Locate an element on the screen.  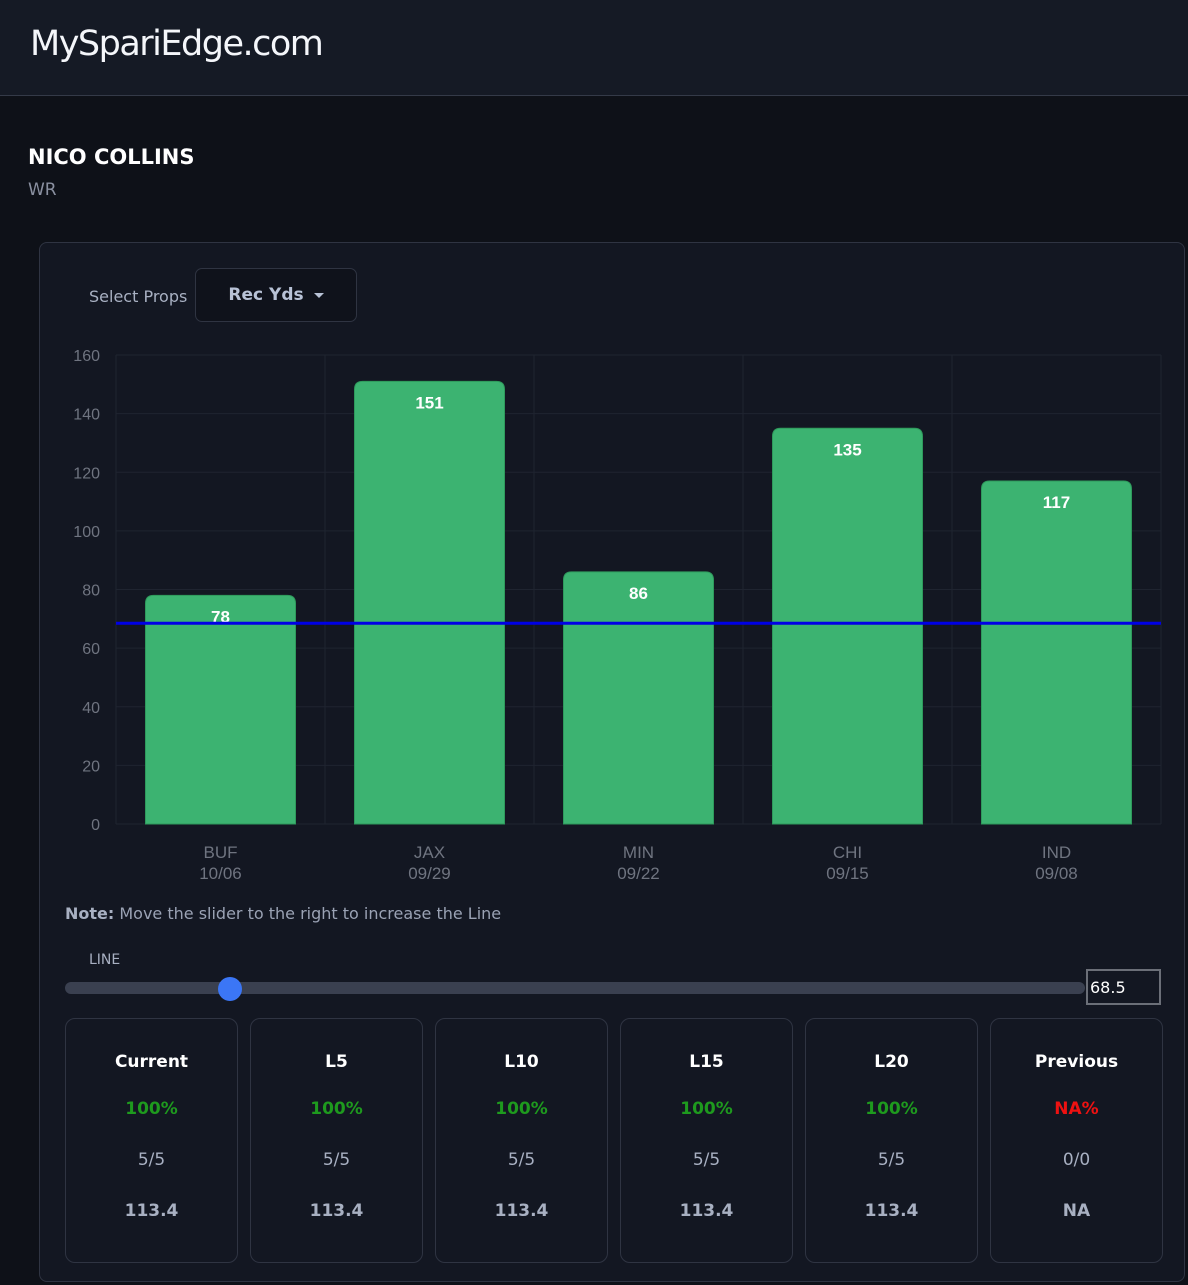
x-tick-label: CHI is located at coordinates (847, 852).